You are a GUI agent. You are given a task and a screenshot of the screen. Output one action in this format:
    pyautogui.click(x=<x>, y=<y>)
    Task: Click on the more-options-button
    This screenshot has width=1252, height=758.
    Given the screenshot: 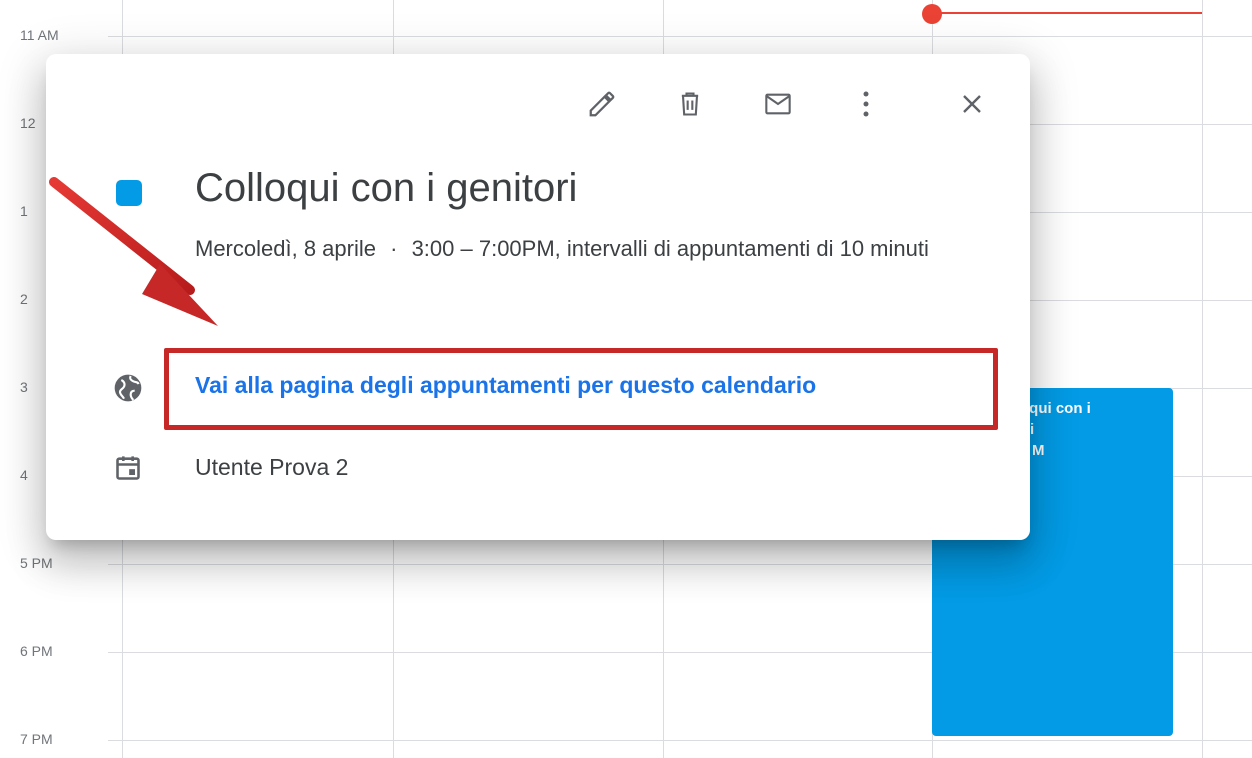 What is the action you would take?
    pyautogui.click(x=866, y=104)
    